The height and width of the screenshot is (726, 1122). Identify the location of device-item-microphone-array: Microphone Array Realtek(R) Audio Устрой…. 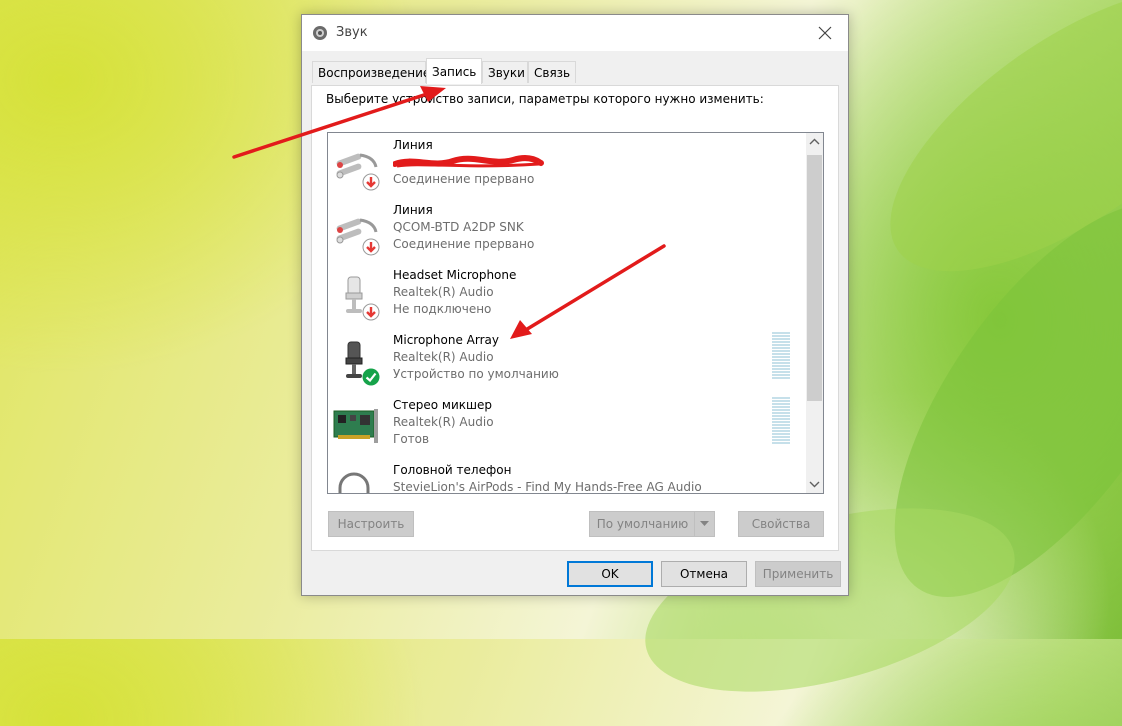
(565, 360).